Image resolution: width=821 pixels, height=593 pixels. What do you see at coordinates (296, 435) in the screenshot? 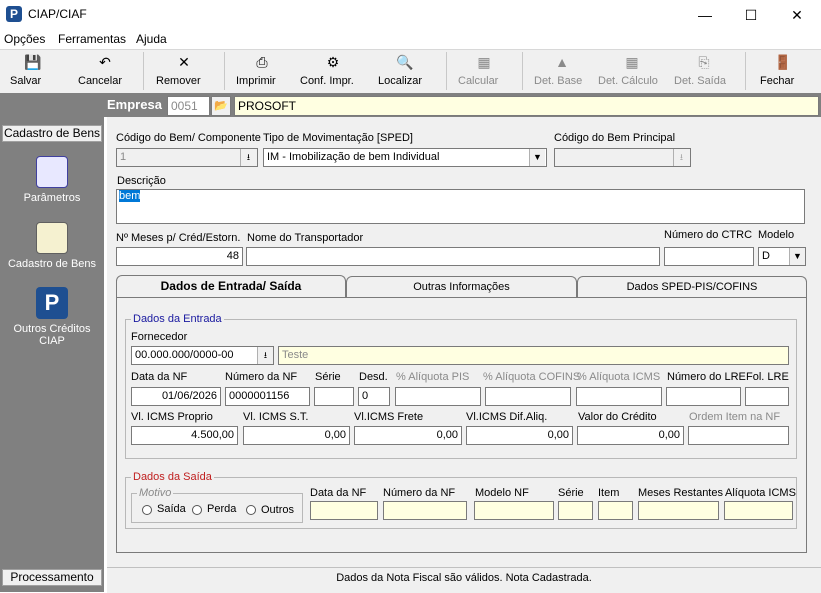
I see `vl-icms-st-input: 0,00` at bounding box center [296, 435].